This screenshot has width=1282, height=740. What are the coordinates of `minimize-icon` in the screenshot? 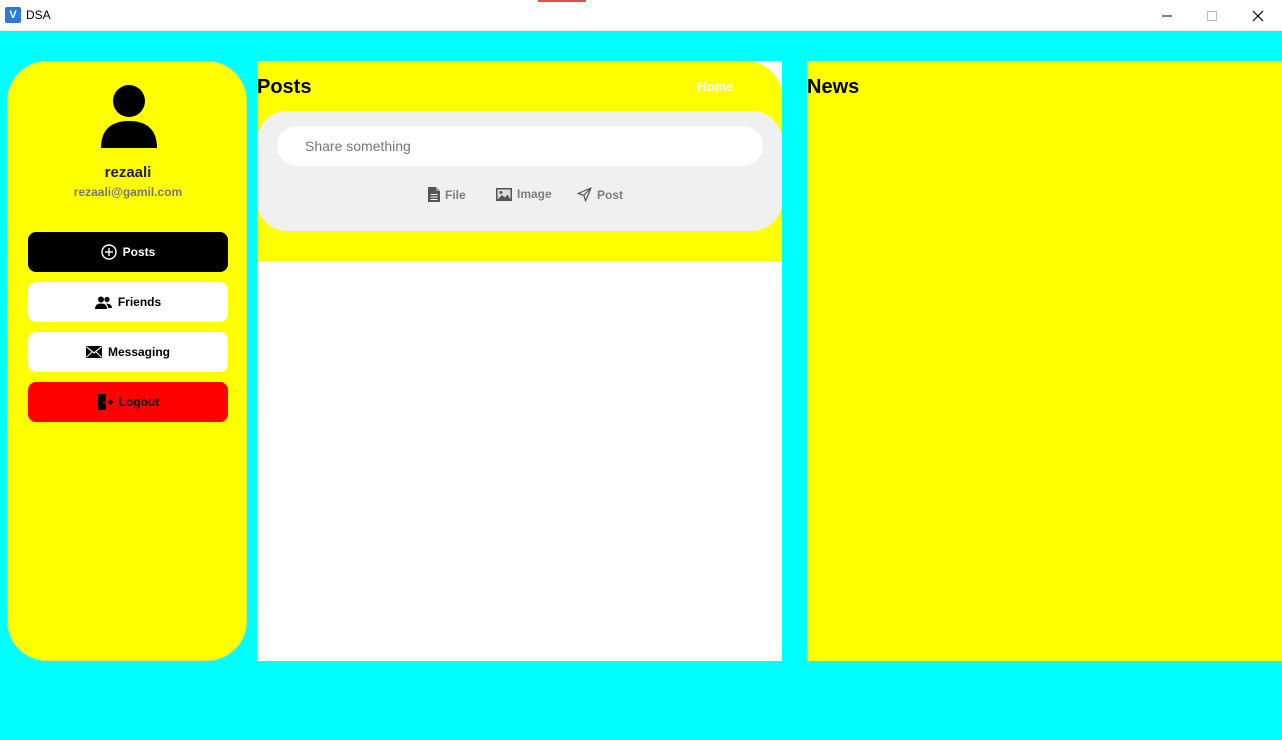 It's located at (1167, 15).